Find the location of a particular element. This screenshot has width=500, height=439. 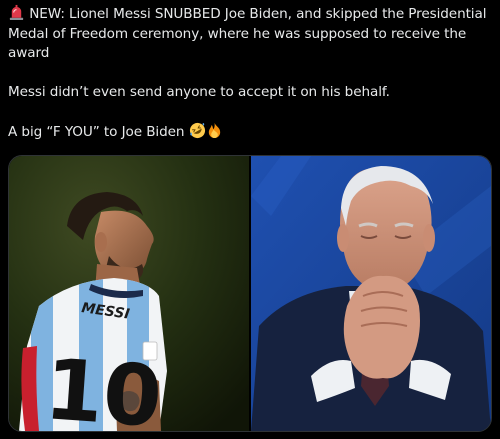

jersey-number: 10 is located at coordinates (103, 385).